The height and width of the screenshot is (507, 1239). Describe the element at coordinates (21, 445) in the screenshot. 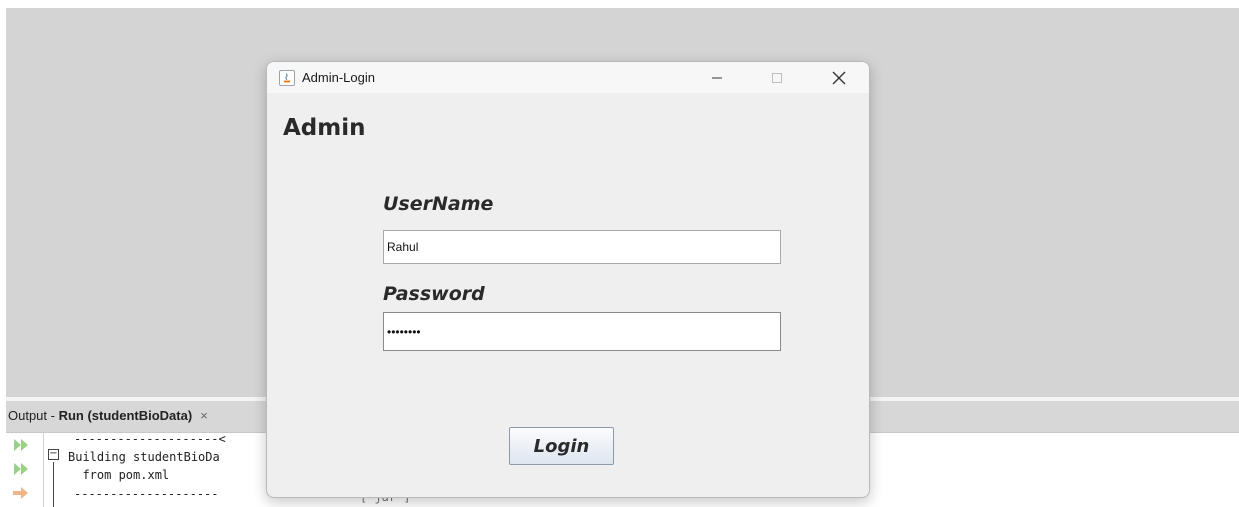

I see `rerun-icon` at that location.